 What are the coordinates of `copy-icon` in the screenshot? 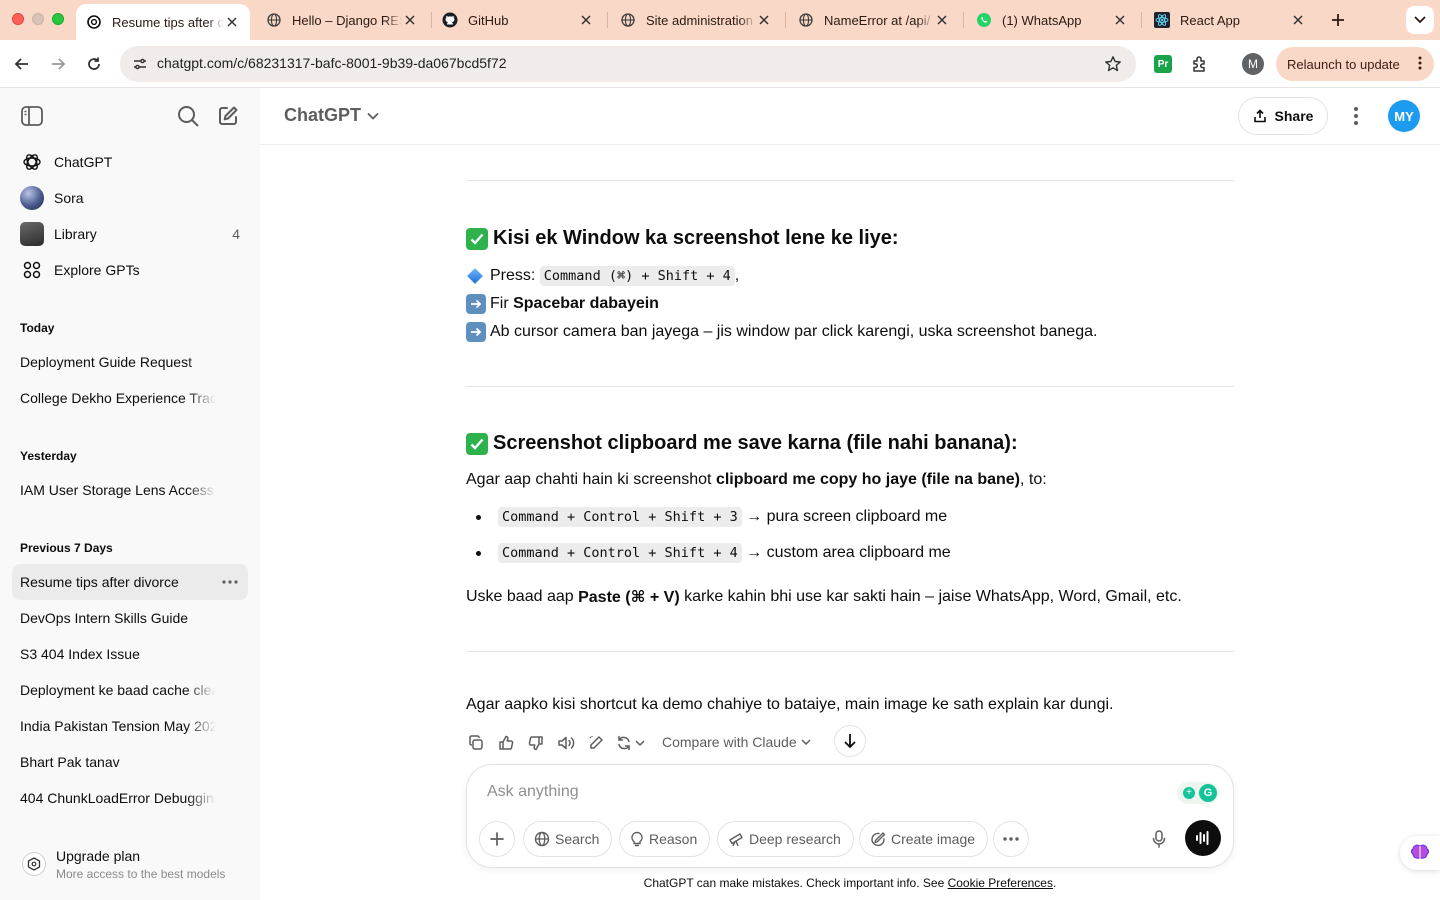 It's located at (476, 743).